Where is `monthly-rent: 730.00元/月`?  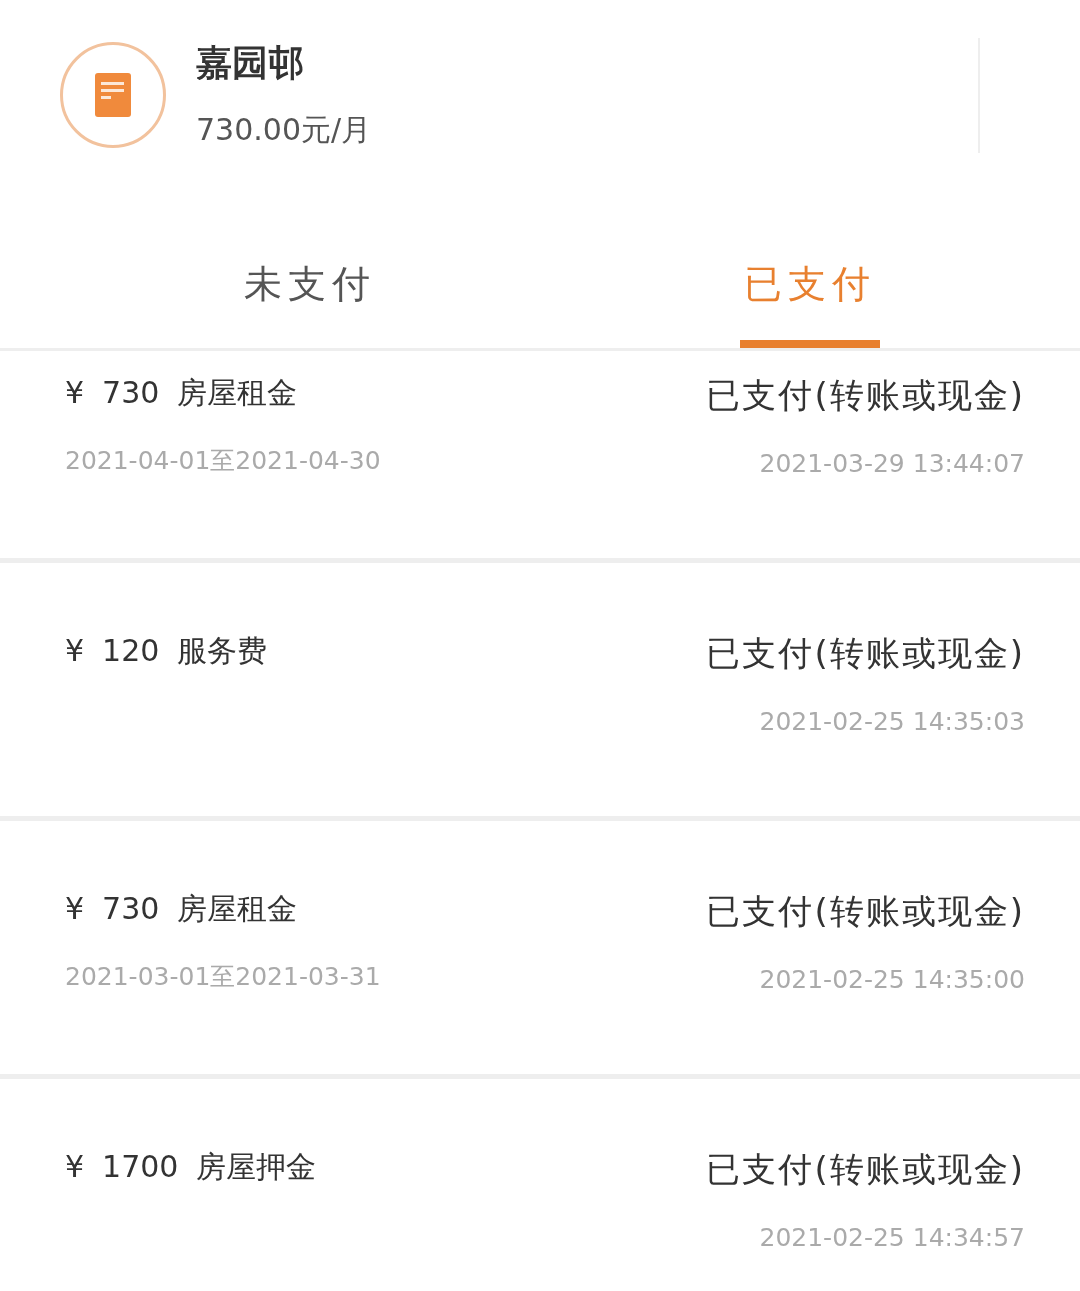 monthly-rent: 730.00元/月 is located at coordinates (284, 130).